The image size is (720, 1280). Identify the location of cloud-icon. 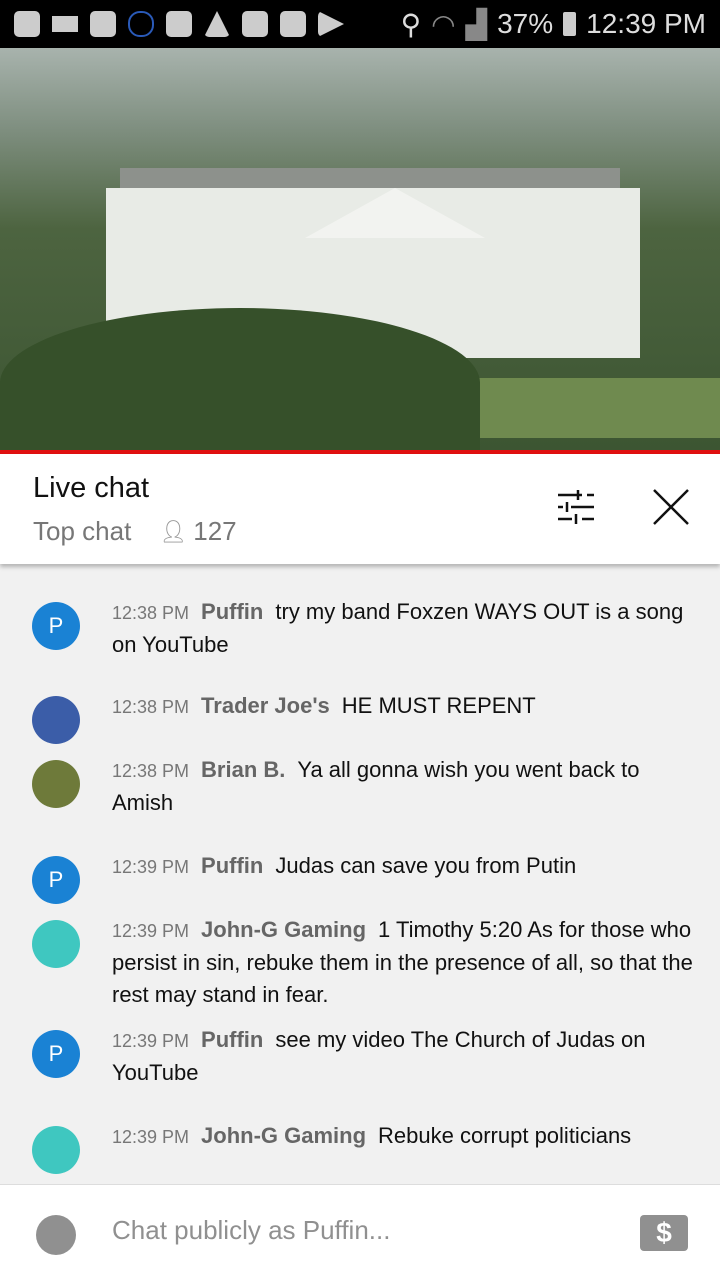
(141, 24).